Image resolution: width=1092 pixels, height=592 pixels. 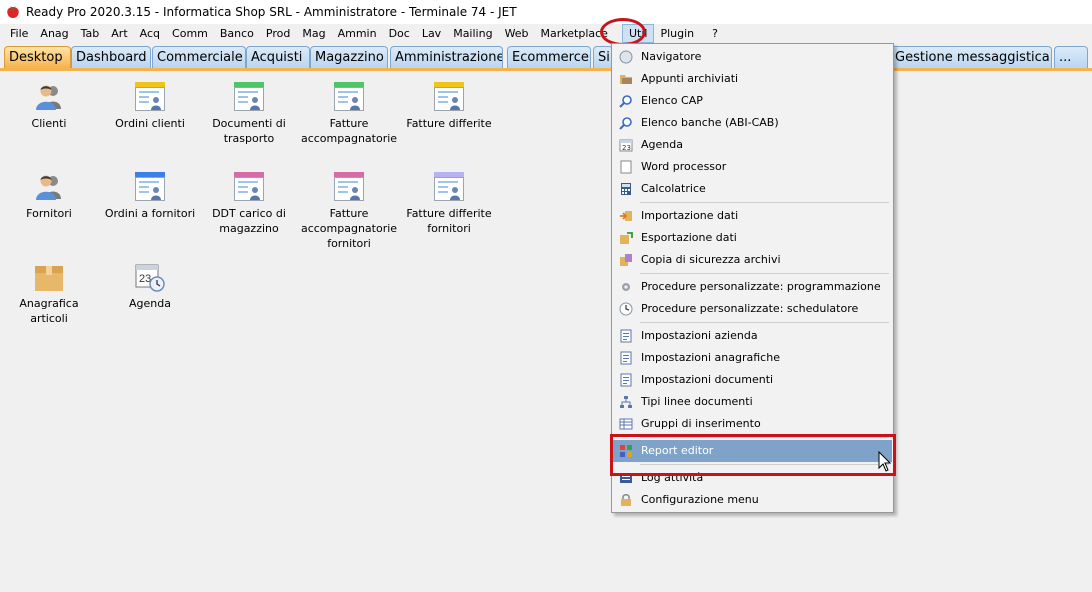 What do you see at coordinates (673, 188) in the screenshot?
I see `menu-item-label: Calcolatrice` at bounding box center [673, 188].